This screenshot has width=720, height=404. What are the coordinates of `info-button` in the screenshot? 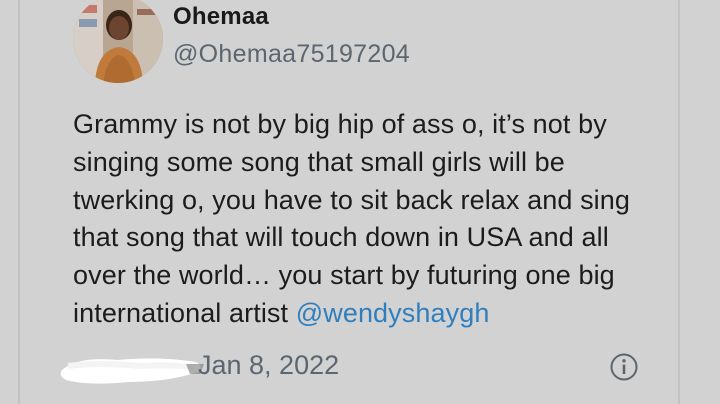 It's located at (624, 367).